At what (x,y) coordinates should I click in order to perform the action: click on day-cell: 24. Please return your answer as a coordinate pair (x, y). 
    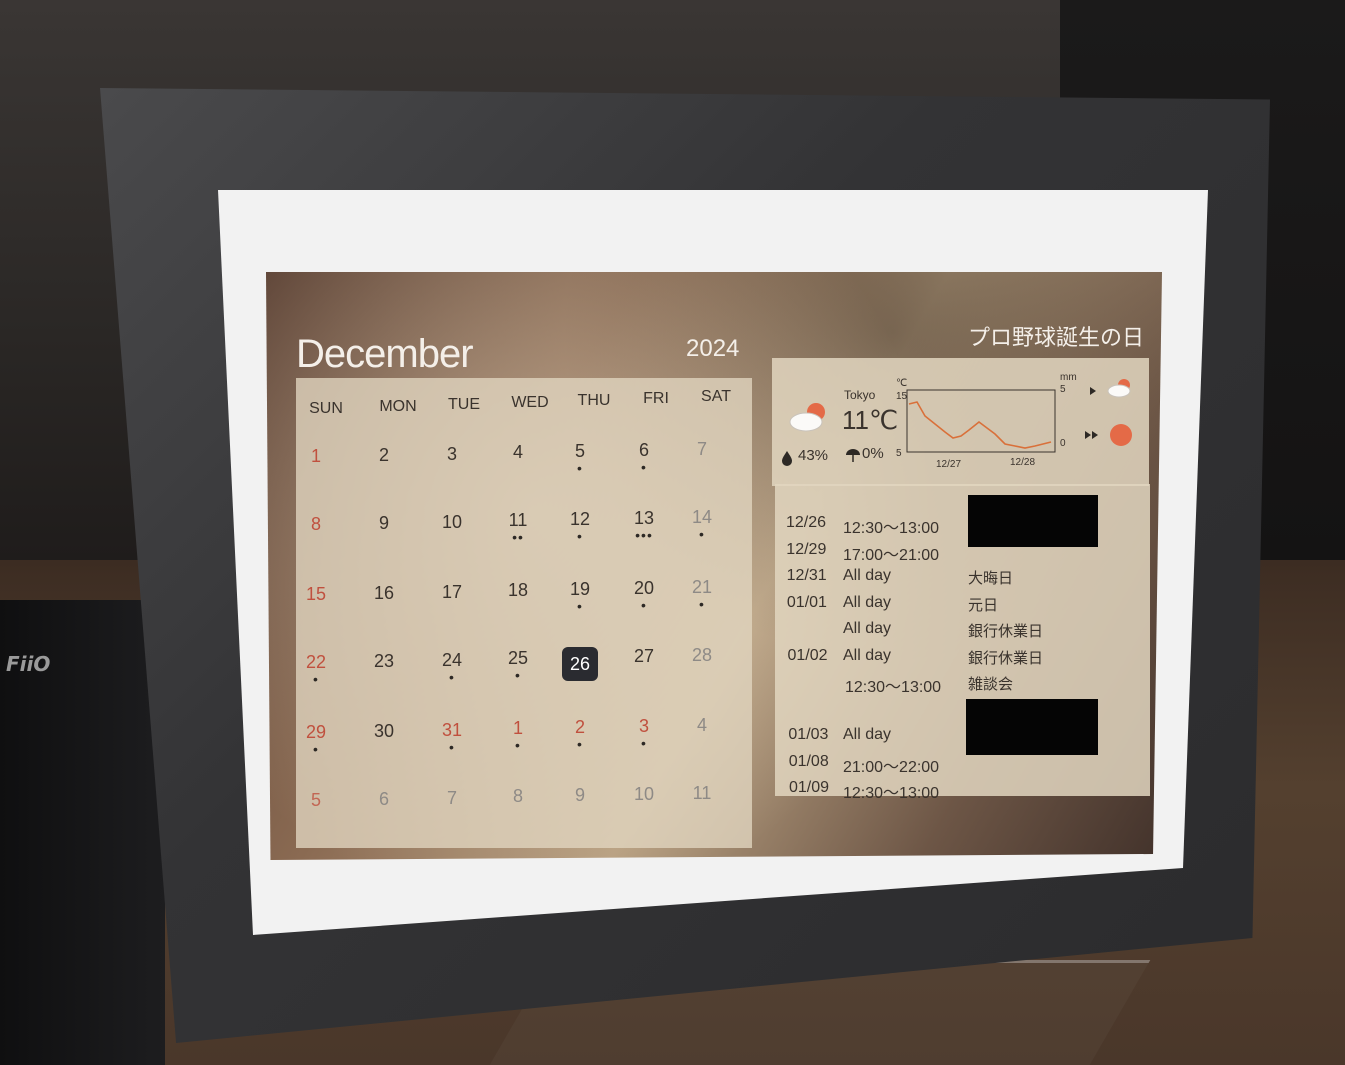
    Looking at the image, I should click on (452, 660).